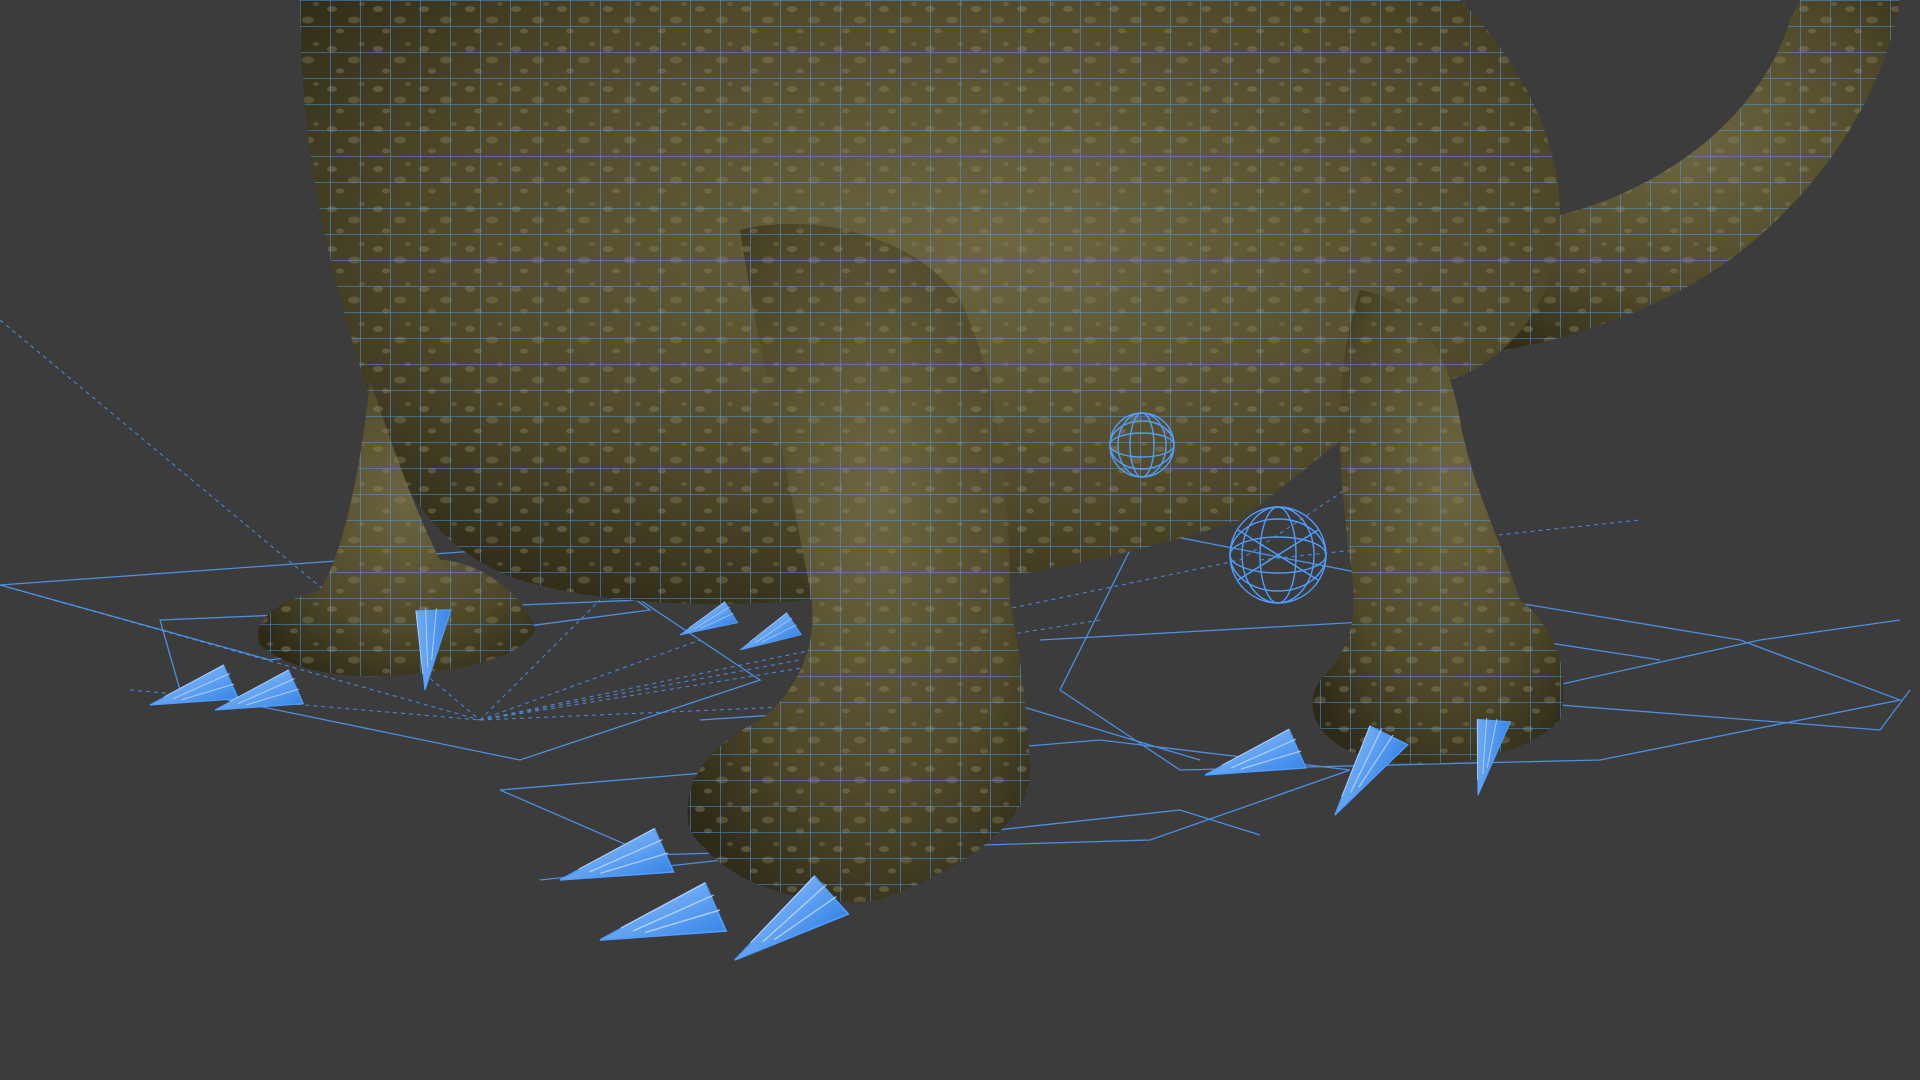 The height and width of the screenshot is (1080, 1920). Describe the element at coordinates (1438, 527) in the screenshot. I see `right-rear-leg` at that location.